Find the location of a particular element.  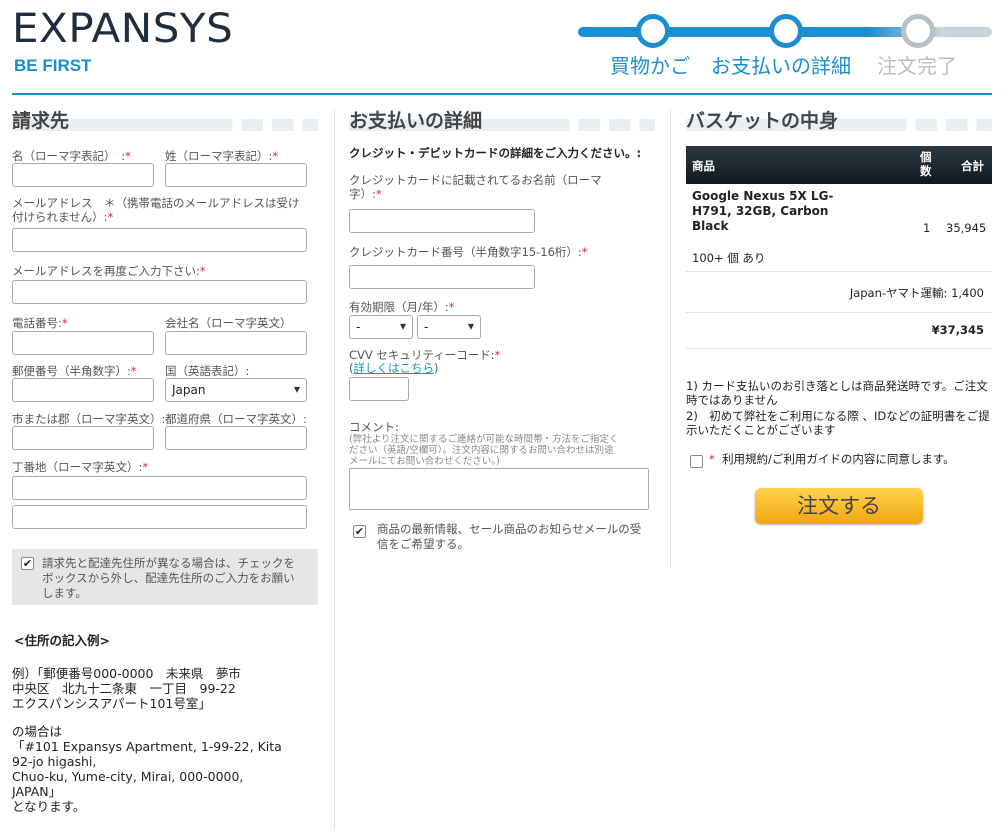

city-label: 市または郡（ローマ字英文）: is located at coordinates (89, 419).